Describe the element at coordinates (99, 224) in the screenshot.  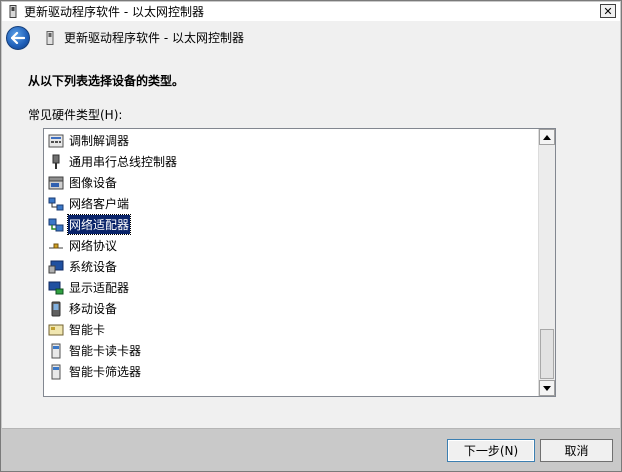
I see `list-item-label: 网络适配器` at that location.